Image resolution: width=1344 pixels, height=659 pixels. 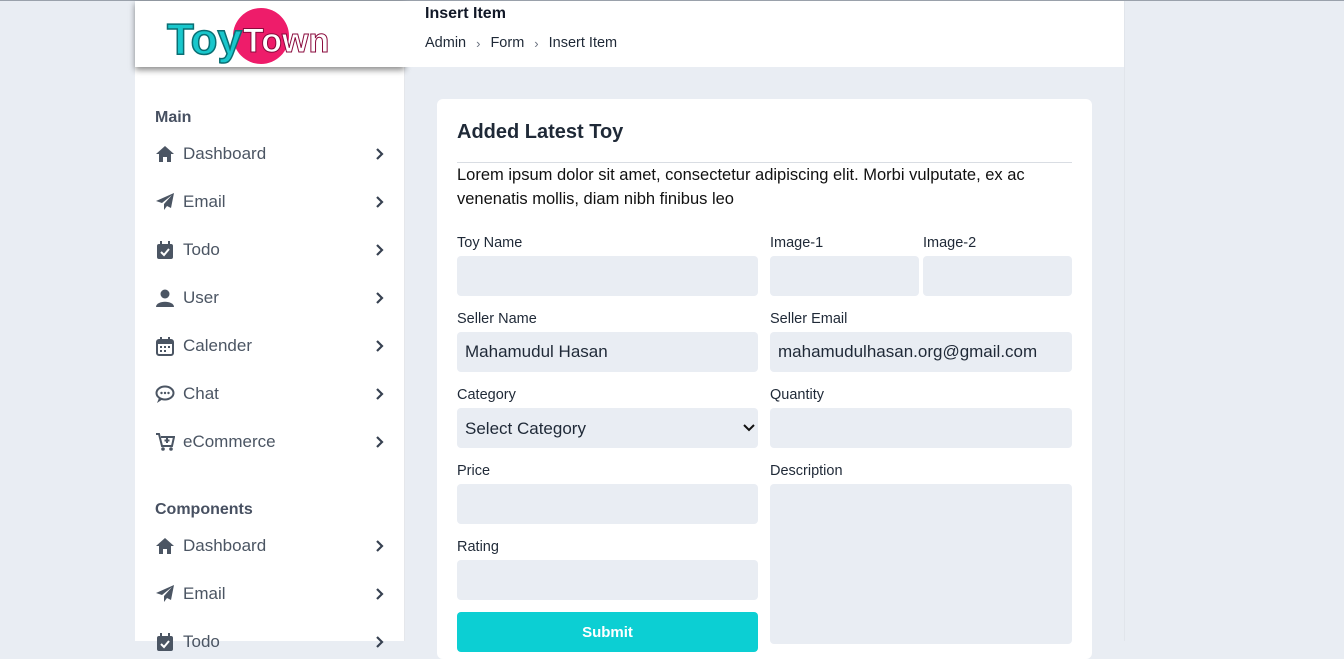 I want to click on breadcrumb: Admin › Form › Insert Item, so click(x=521, y=43).